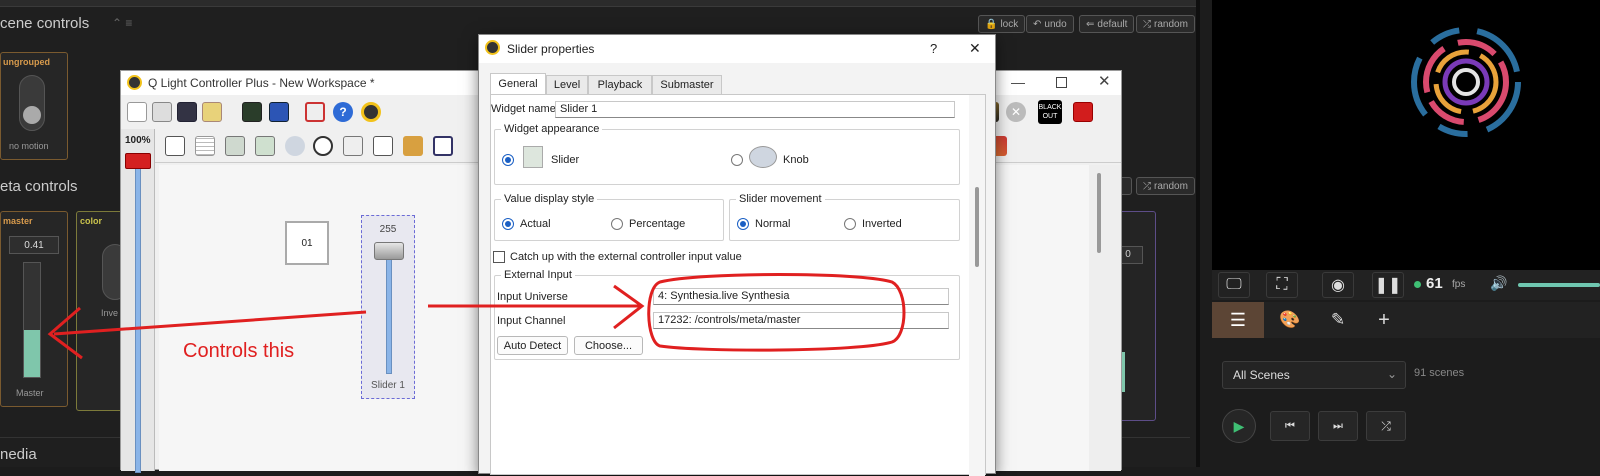 This screenshot has height=476, width=1600. I want to click on save-icon, so click(187, 112).